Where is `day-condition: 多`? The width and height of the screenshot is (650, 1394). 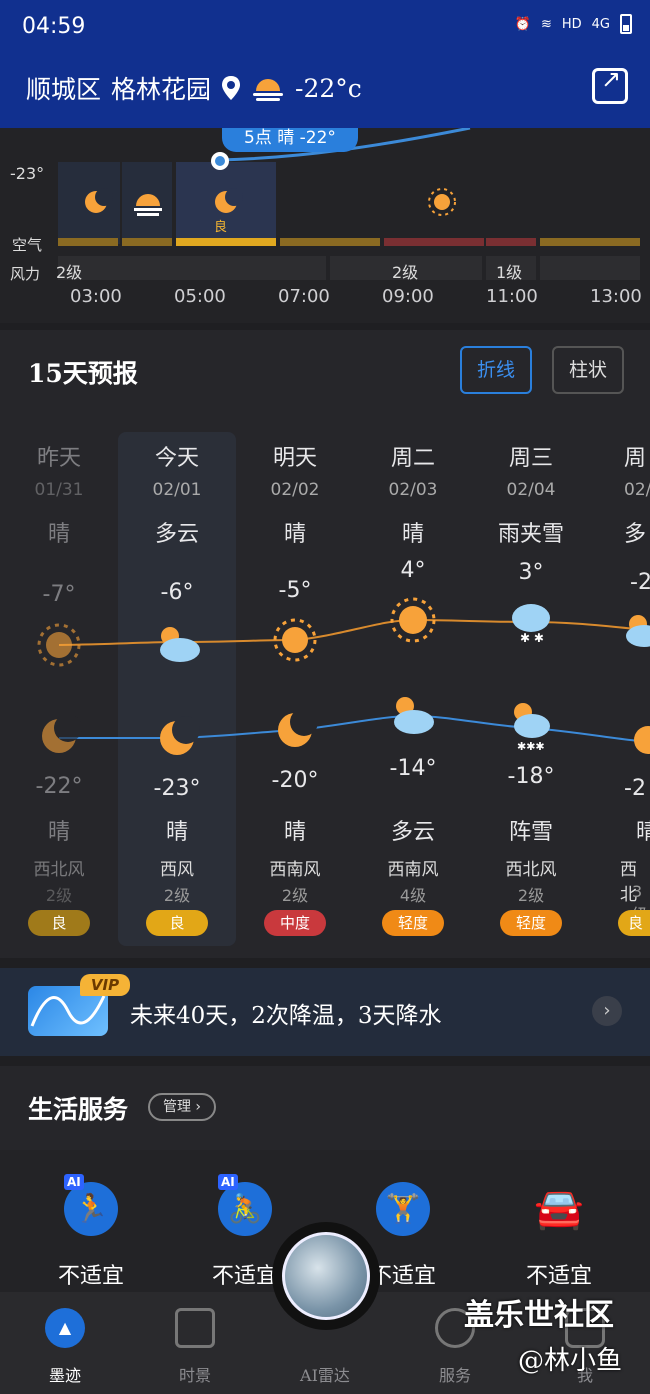 day-condition: 多 is located at coordinates (635, 534).